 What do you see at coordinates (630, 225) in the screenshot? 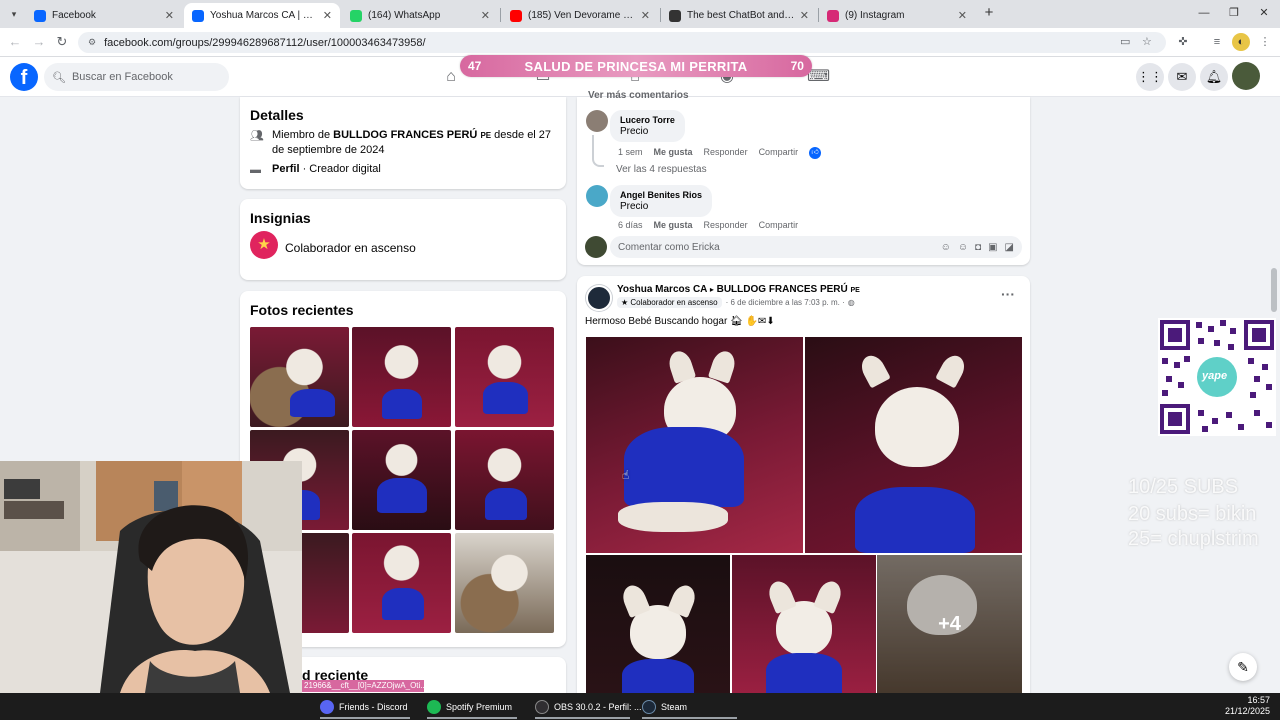
I see `comment-time: 6 días` at bounding box center [630, 225].